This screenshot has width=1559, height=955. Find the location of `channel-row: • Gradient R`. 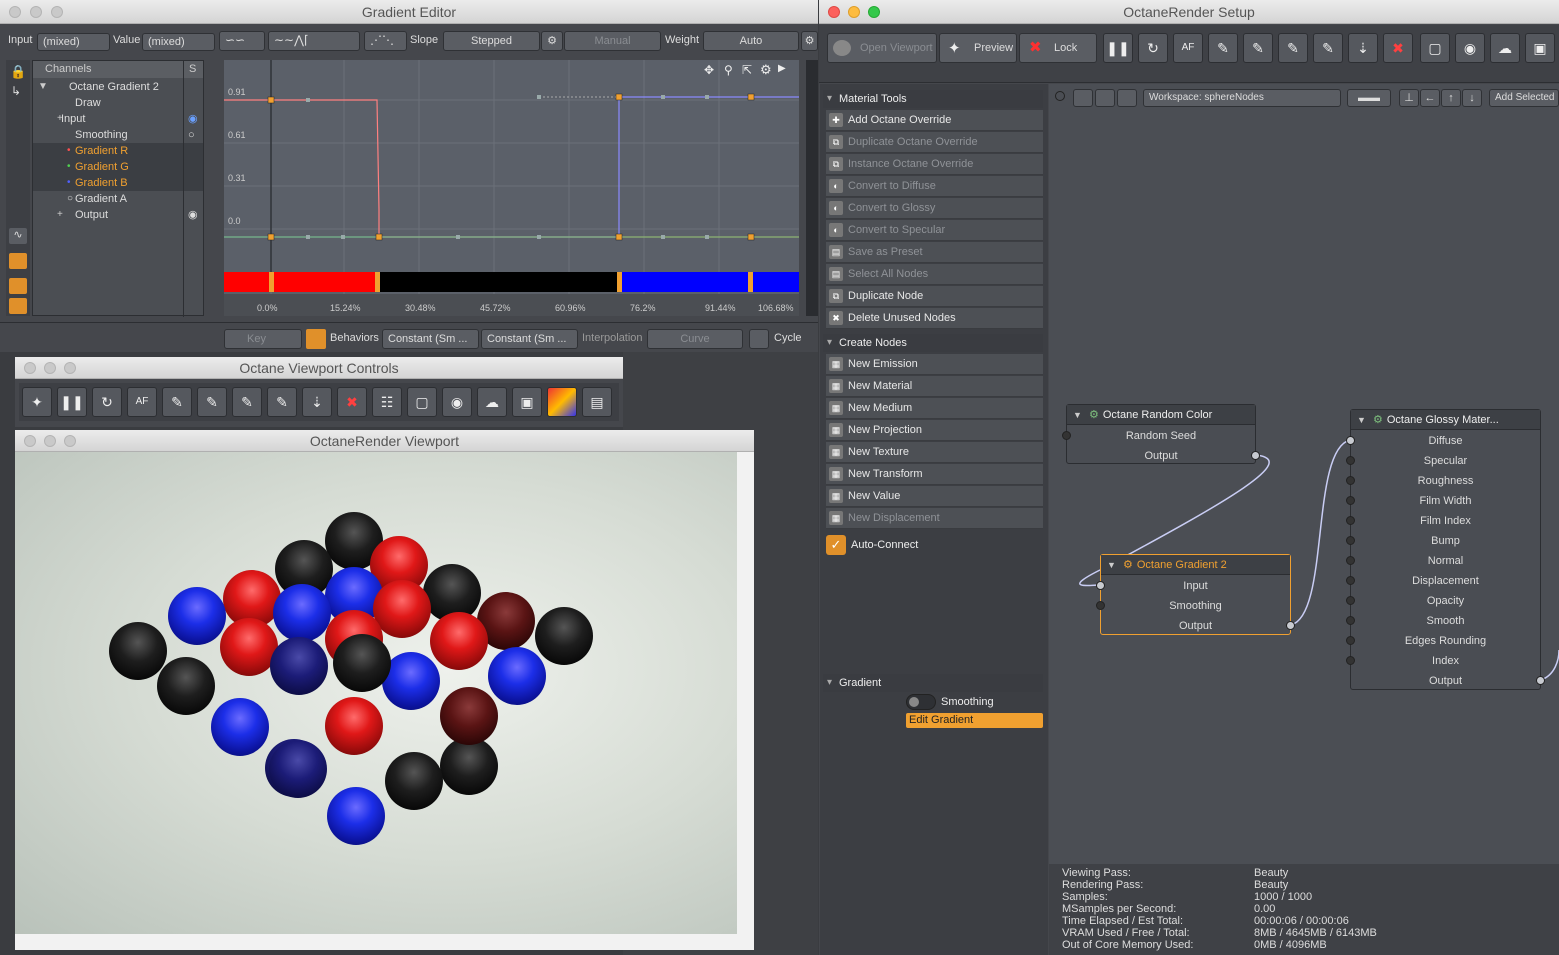

channel-row: • Gradient R is located at coordinates (118, 151).